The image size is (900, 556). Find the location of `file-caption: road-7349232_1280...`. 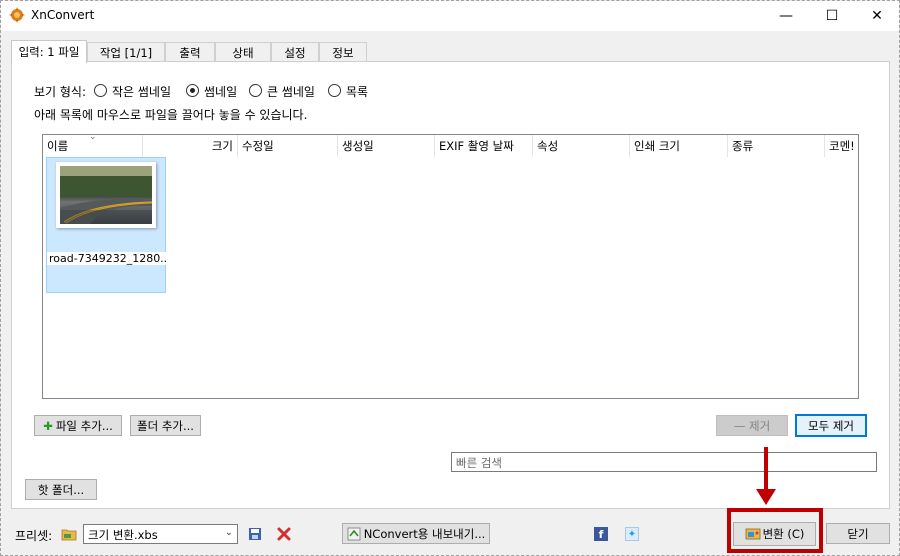

file-caption: road-7349232_1280... is located at coordinates (107, 258).